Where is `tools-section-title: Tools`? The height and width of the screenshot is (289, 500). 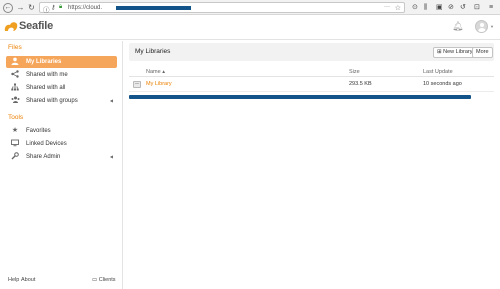
tools-section-title: Tools is located at coordinates (16, 117).